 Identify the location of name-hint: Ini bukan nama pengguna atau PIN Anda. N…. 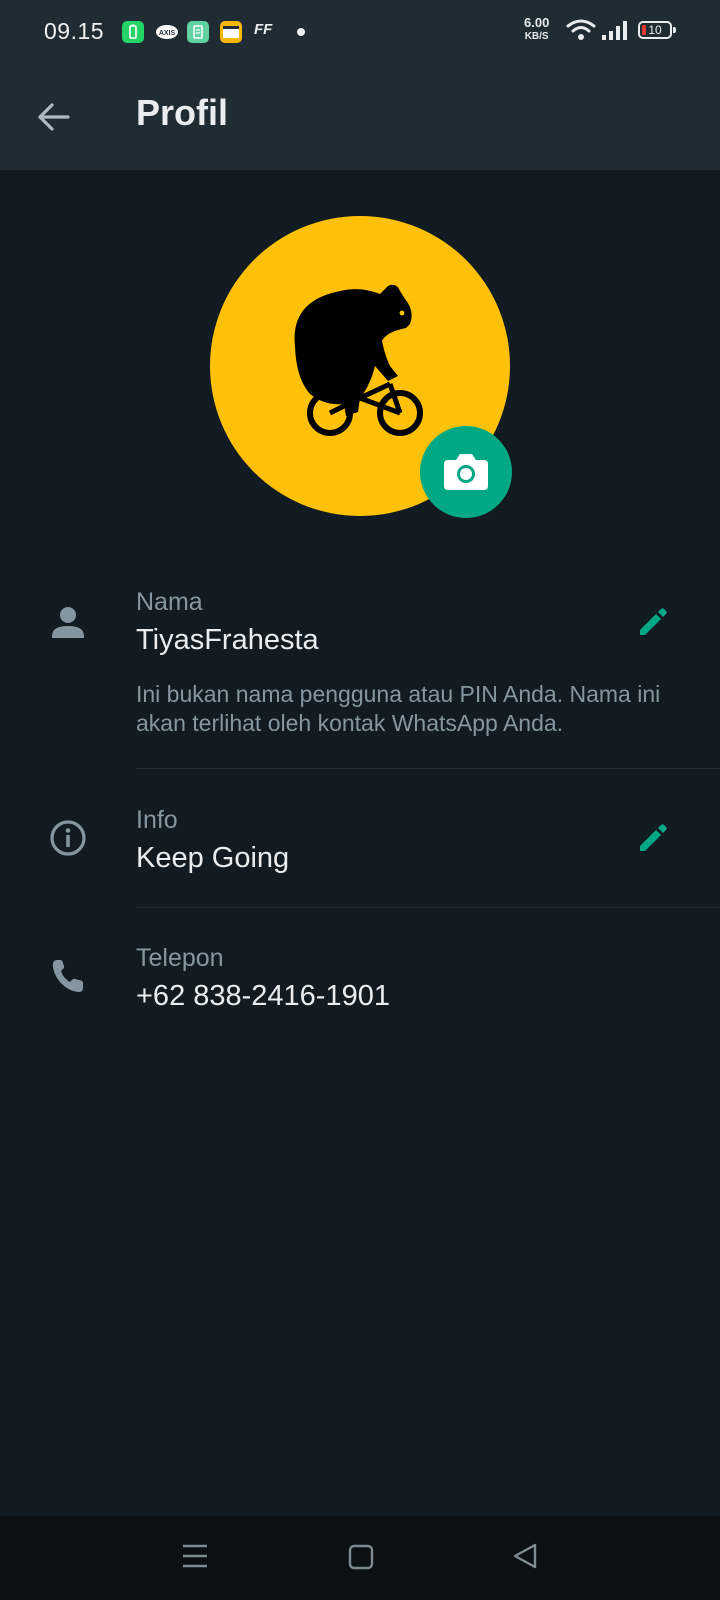
(398, 708).